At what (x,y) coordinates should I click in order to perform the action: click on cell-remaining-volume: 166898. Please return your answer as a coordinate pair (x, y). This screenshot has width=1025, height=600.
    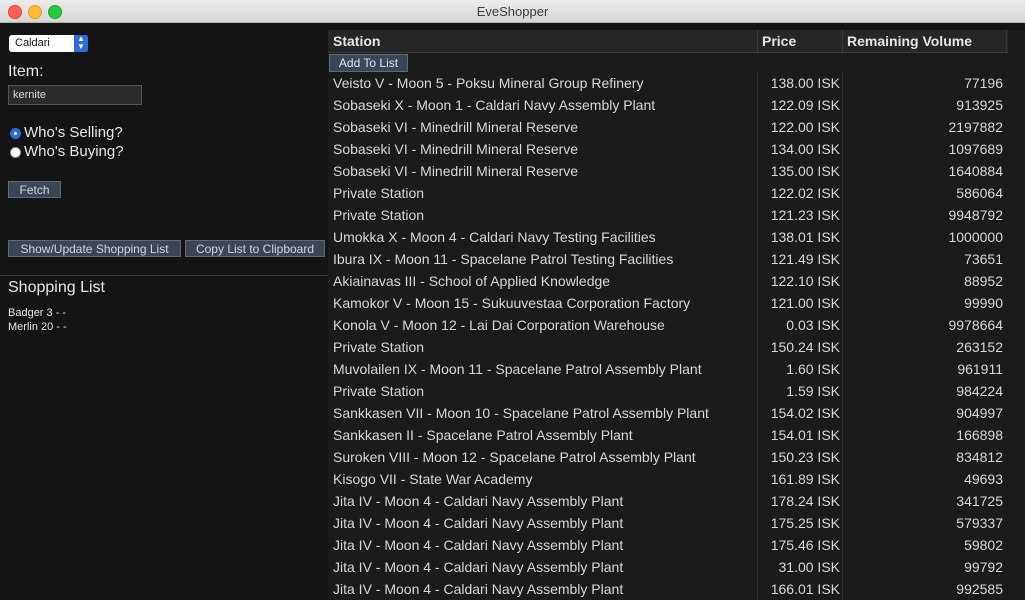
    Looking at the image, I should click on (979, 435).